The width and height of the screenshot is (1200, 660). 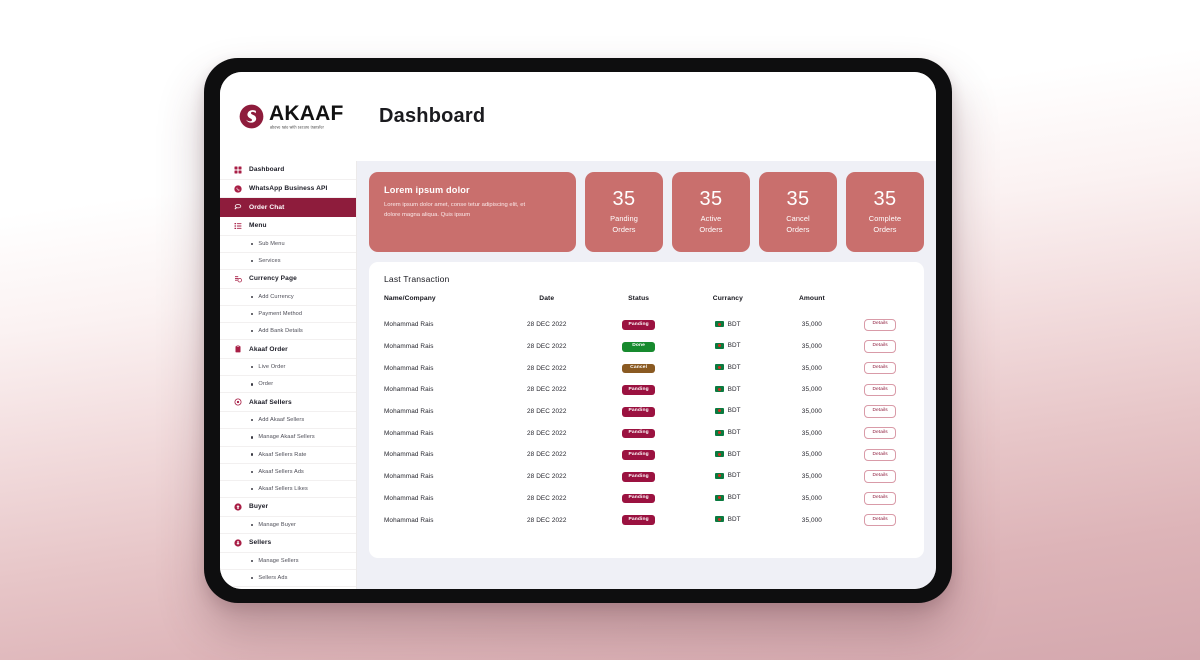 I want to click on sidebar-item-label: Dashboard, so click(x=267, y=170).